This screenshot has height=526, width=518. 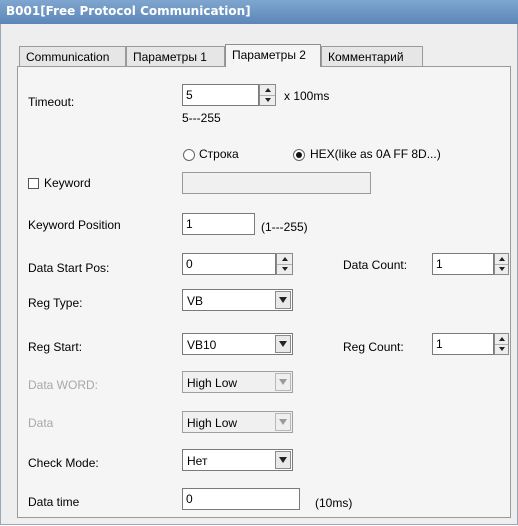 What do you see at coordinates (63, 385) in the screenshot?
I see `data-word-label: Data WORD:` at bounding box center [63, 385].